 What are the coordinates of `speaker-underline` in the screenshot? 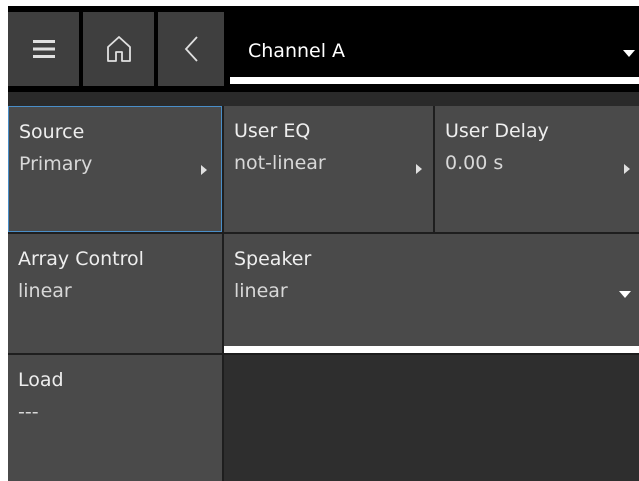 It's located at (431, 349).